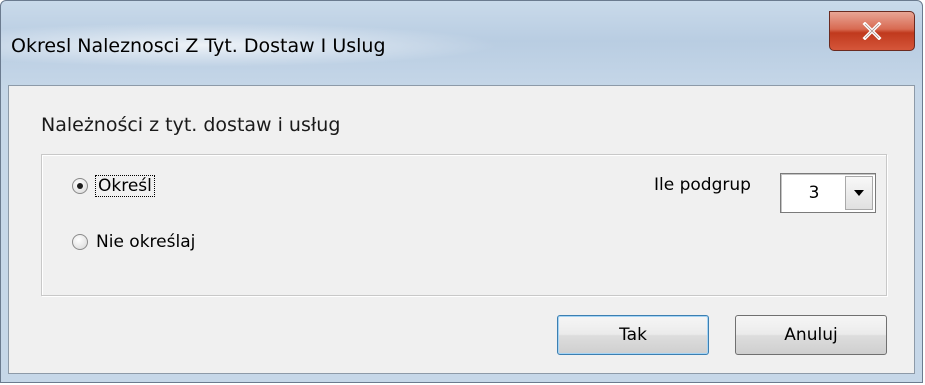 The width and height of the screenshot is (925, 385). I want to click on subgroups-dropdown-button, so click(859, 193).